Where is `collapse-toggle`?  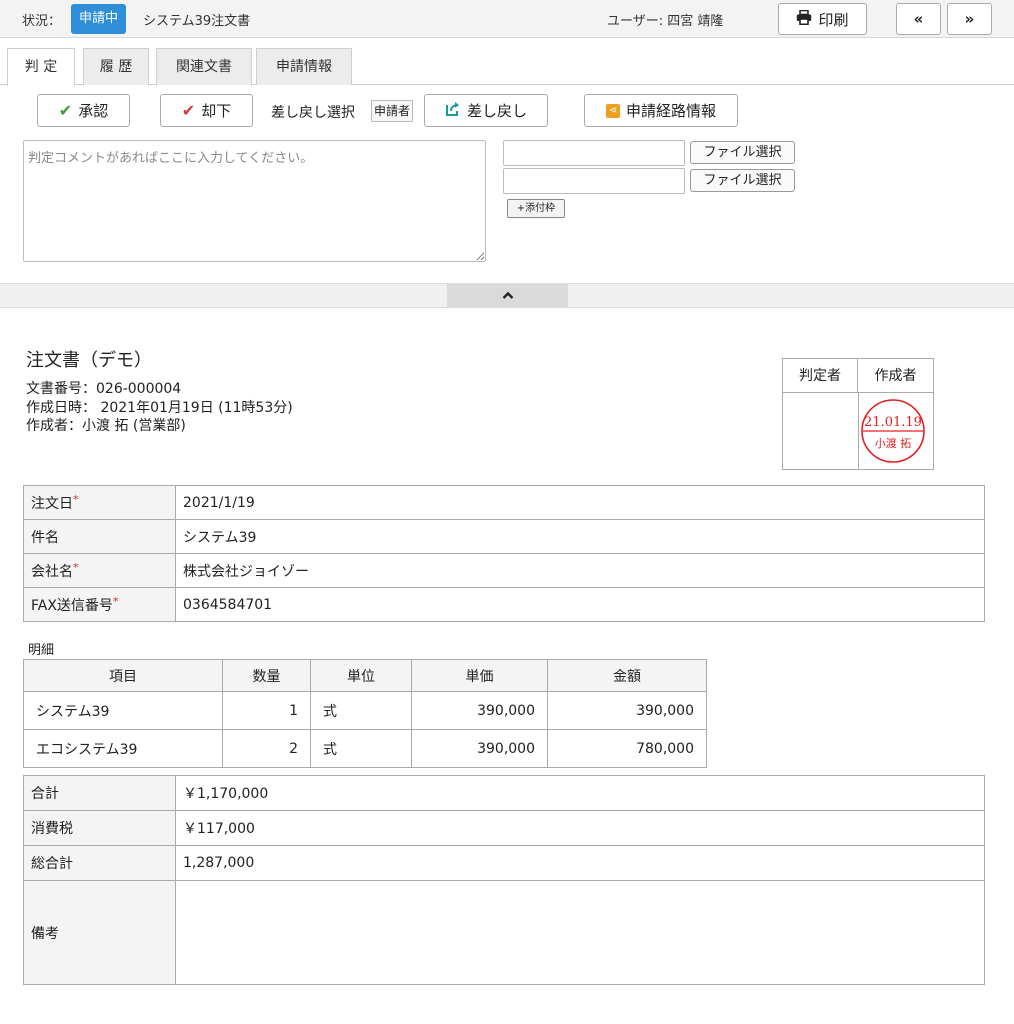 collapse-toggle is located at coordinates (507, 295).